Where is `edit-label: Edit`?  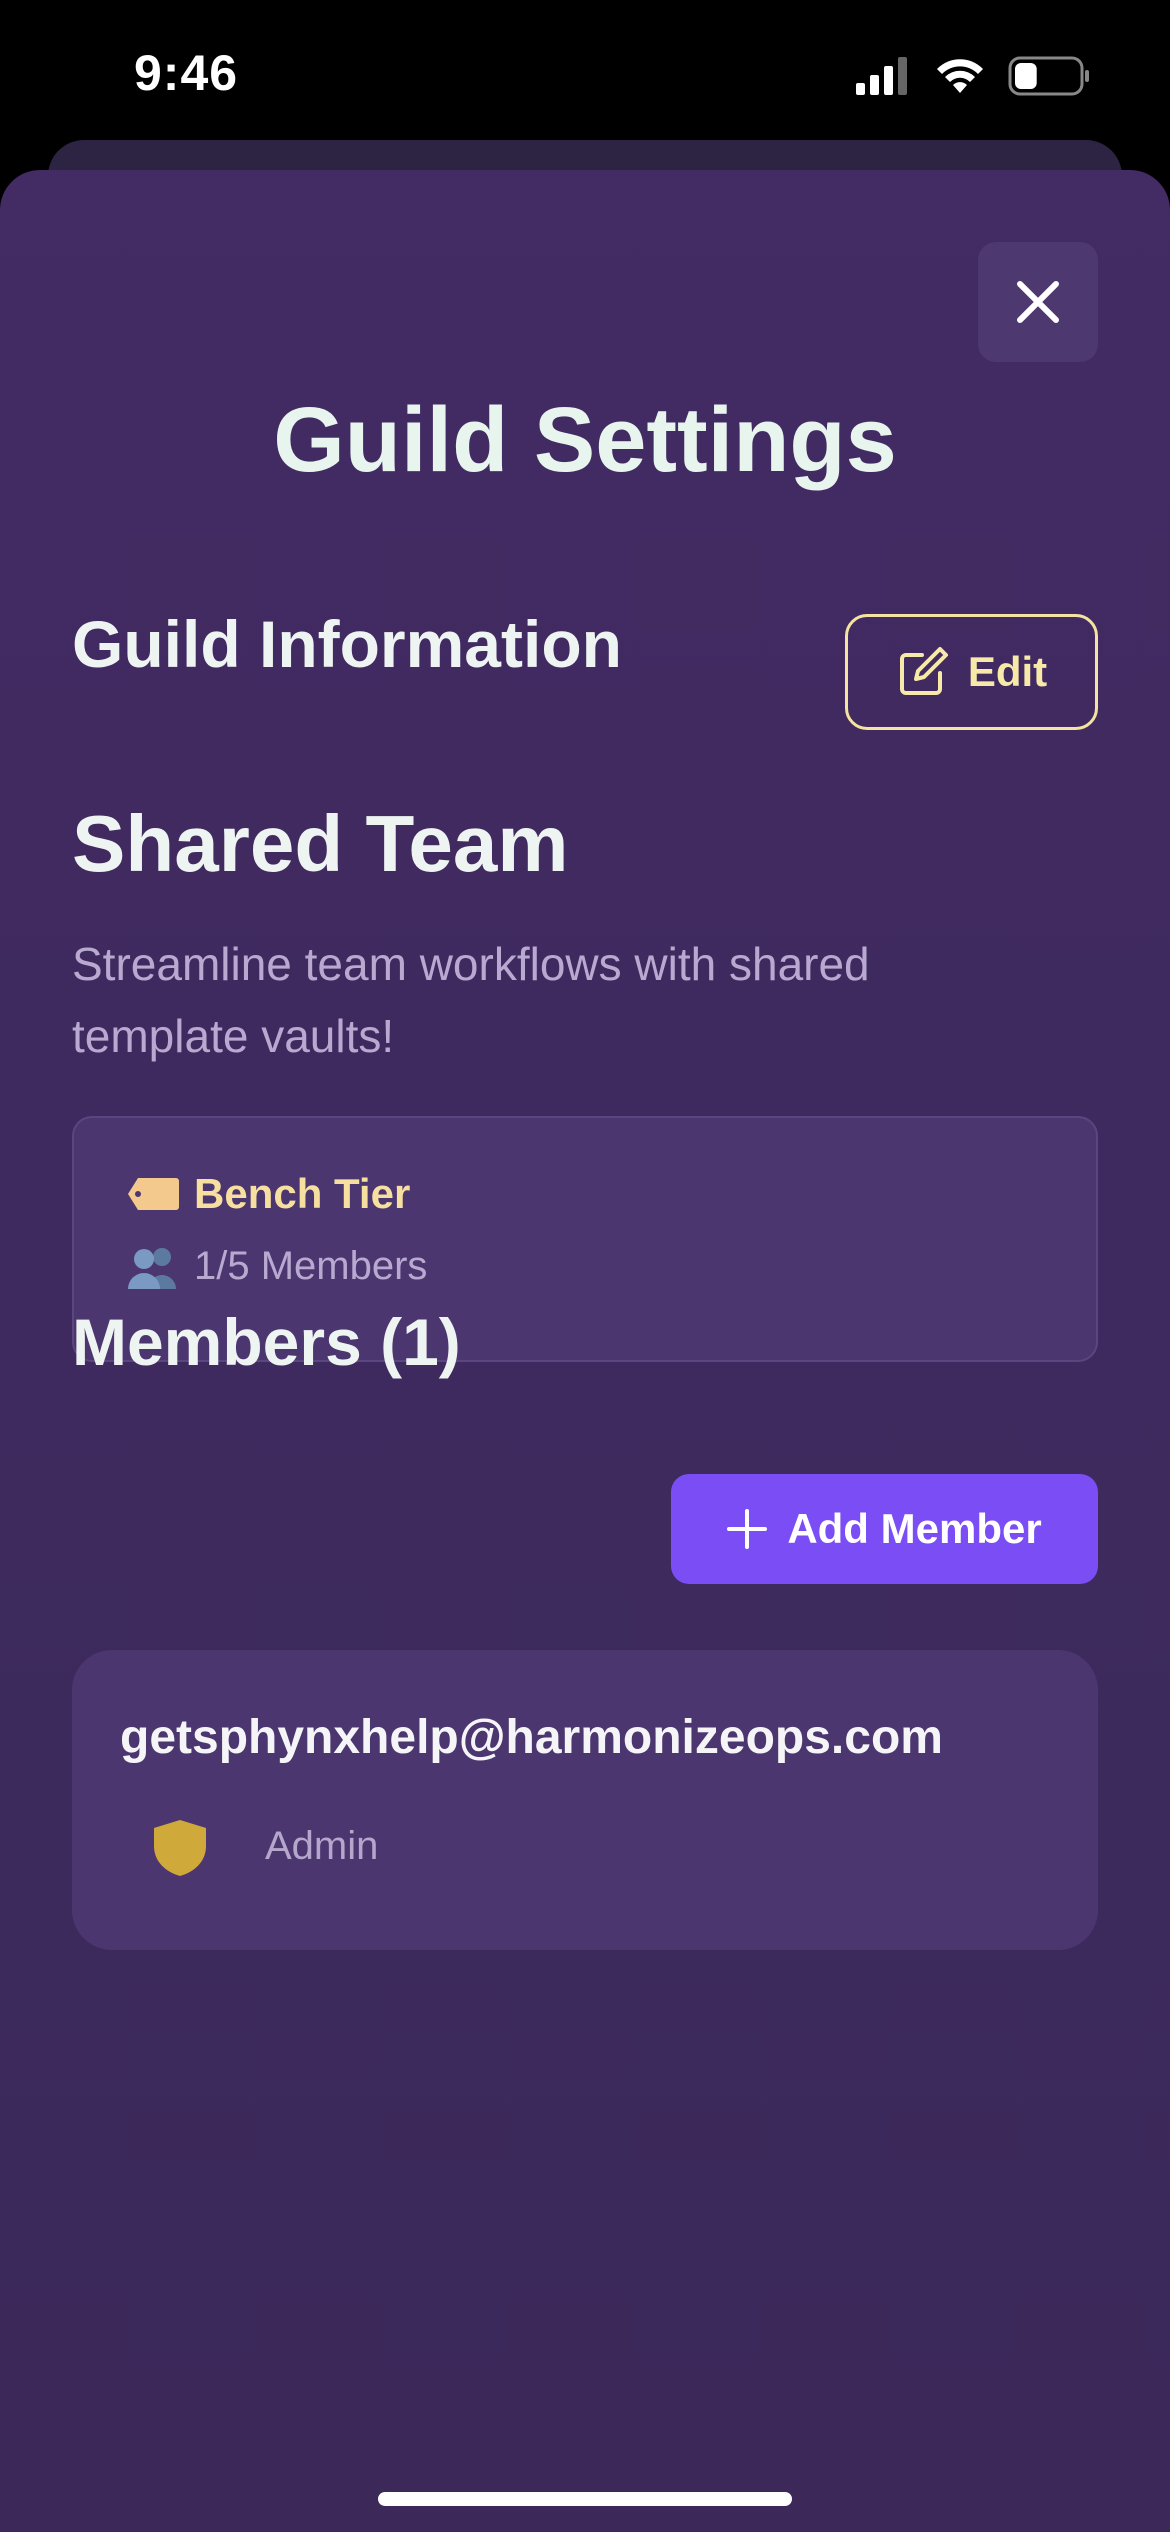
edit-label: Edit is located at coordinates (1007, 671).